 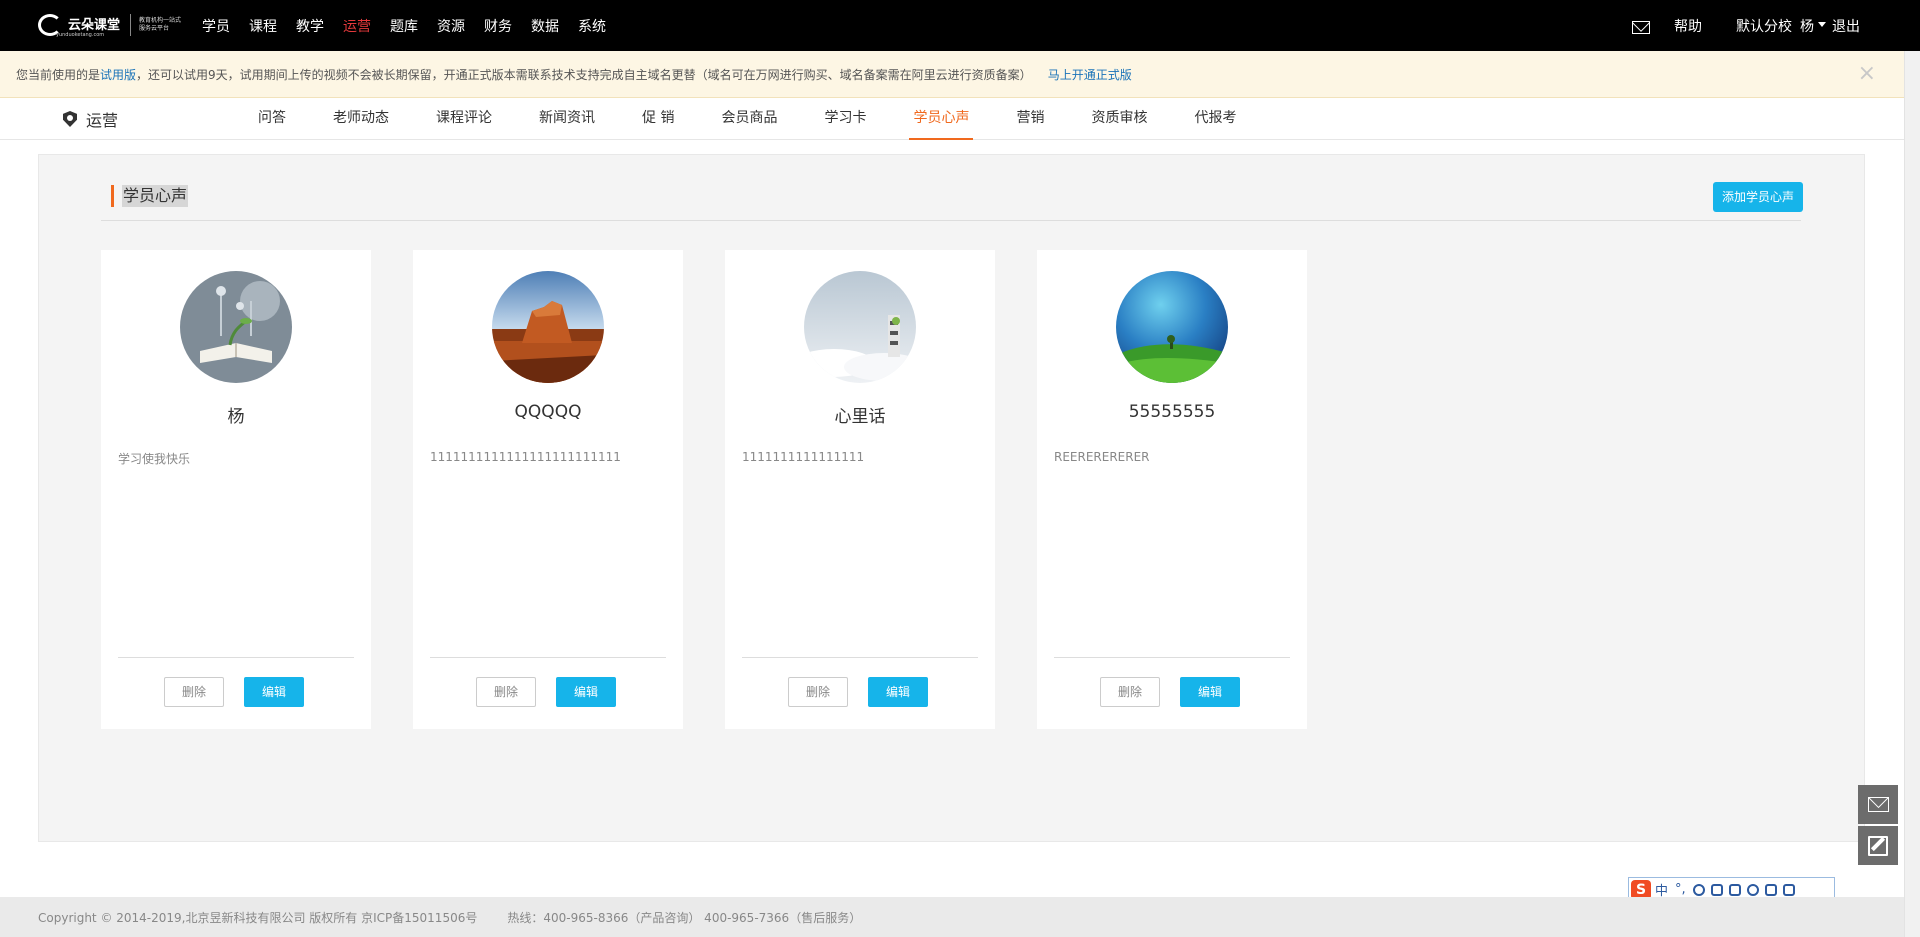 I want to click on open-official-link: 马上开通正式版, so click(x=1090, y=74).